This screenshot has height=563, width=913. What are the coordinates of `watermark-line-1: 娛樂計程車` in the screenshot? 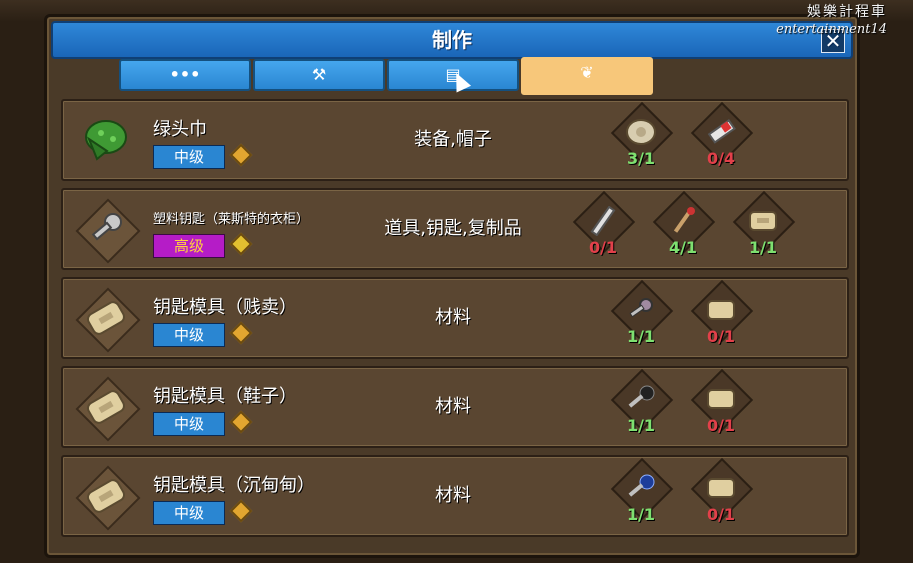 It's located at (847, 12).